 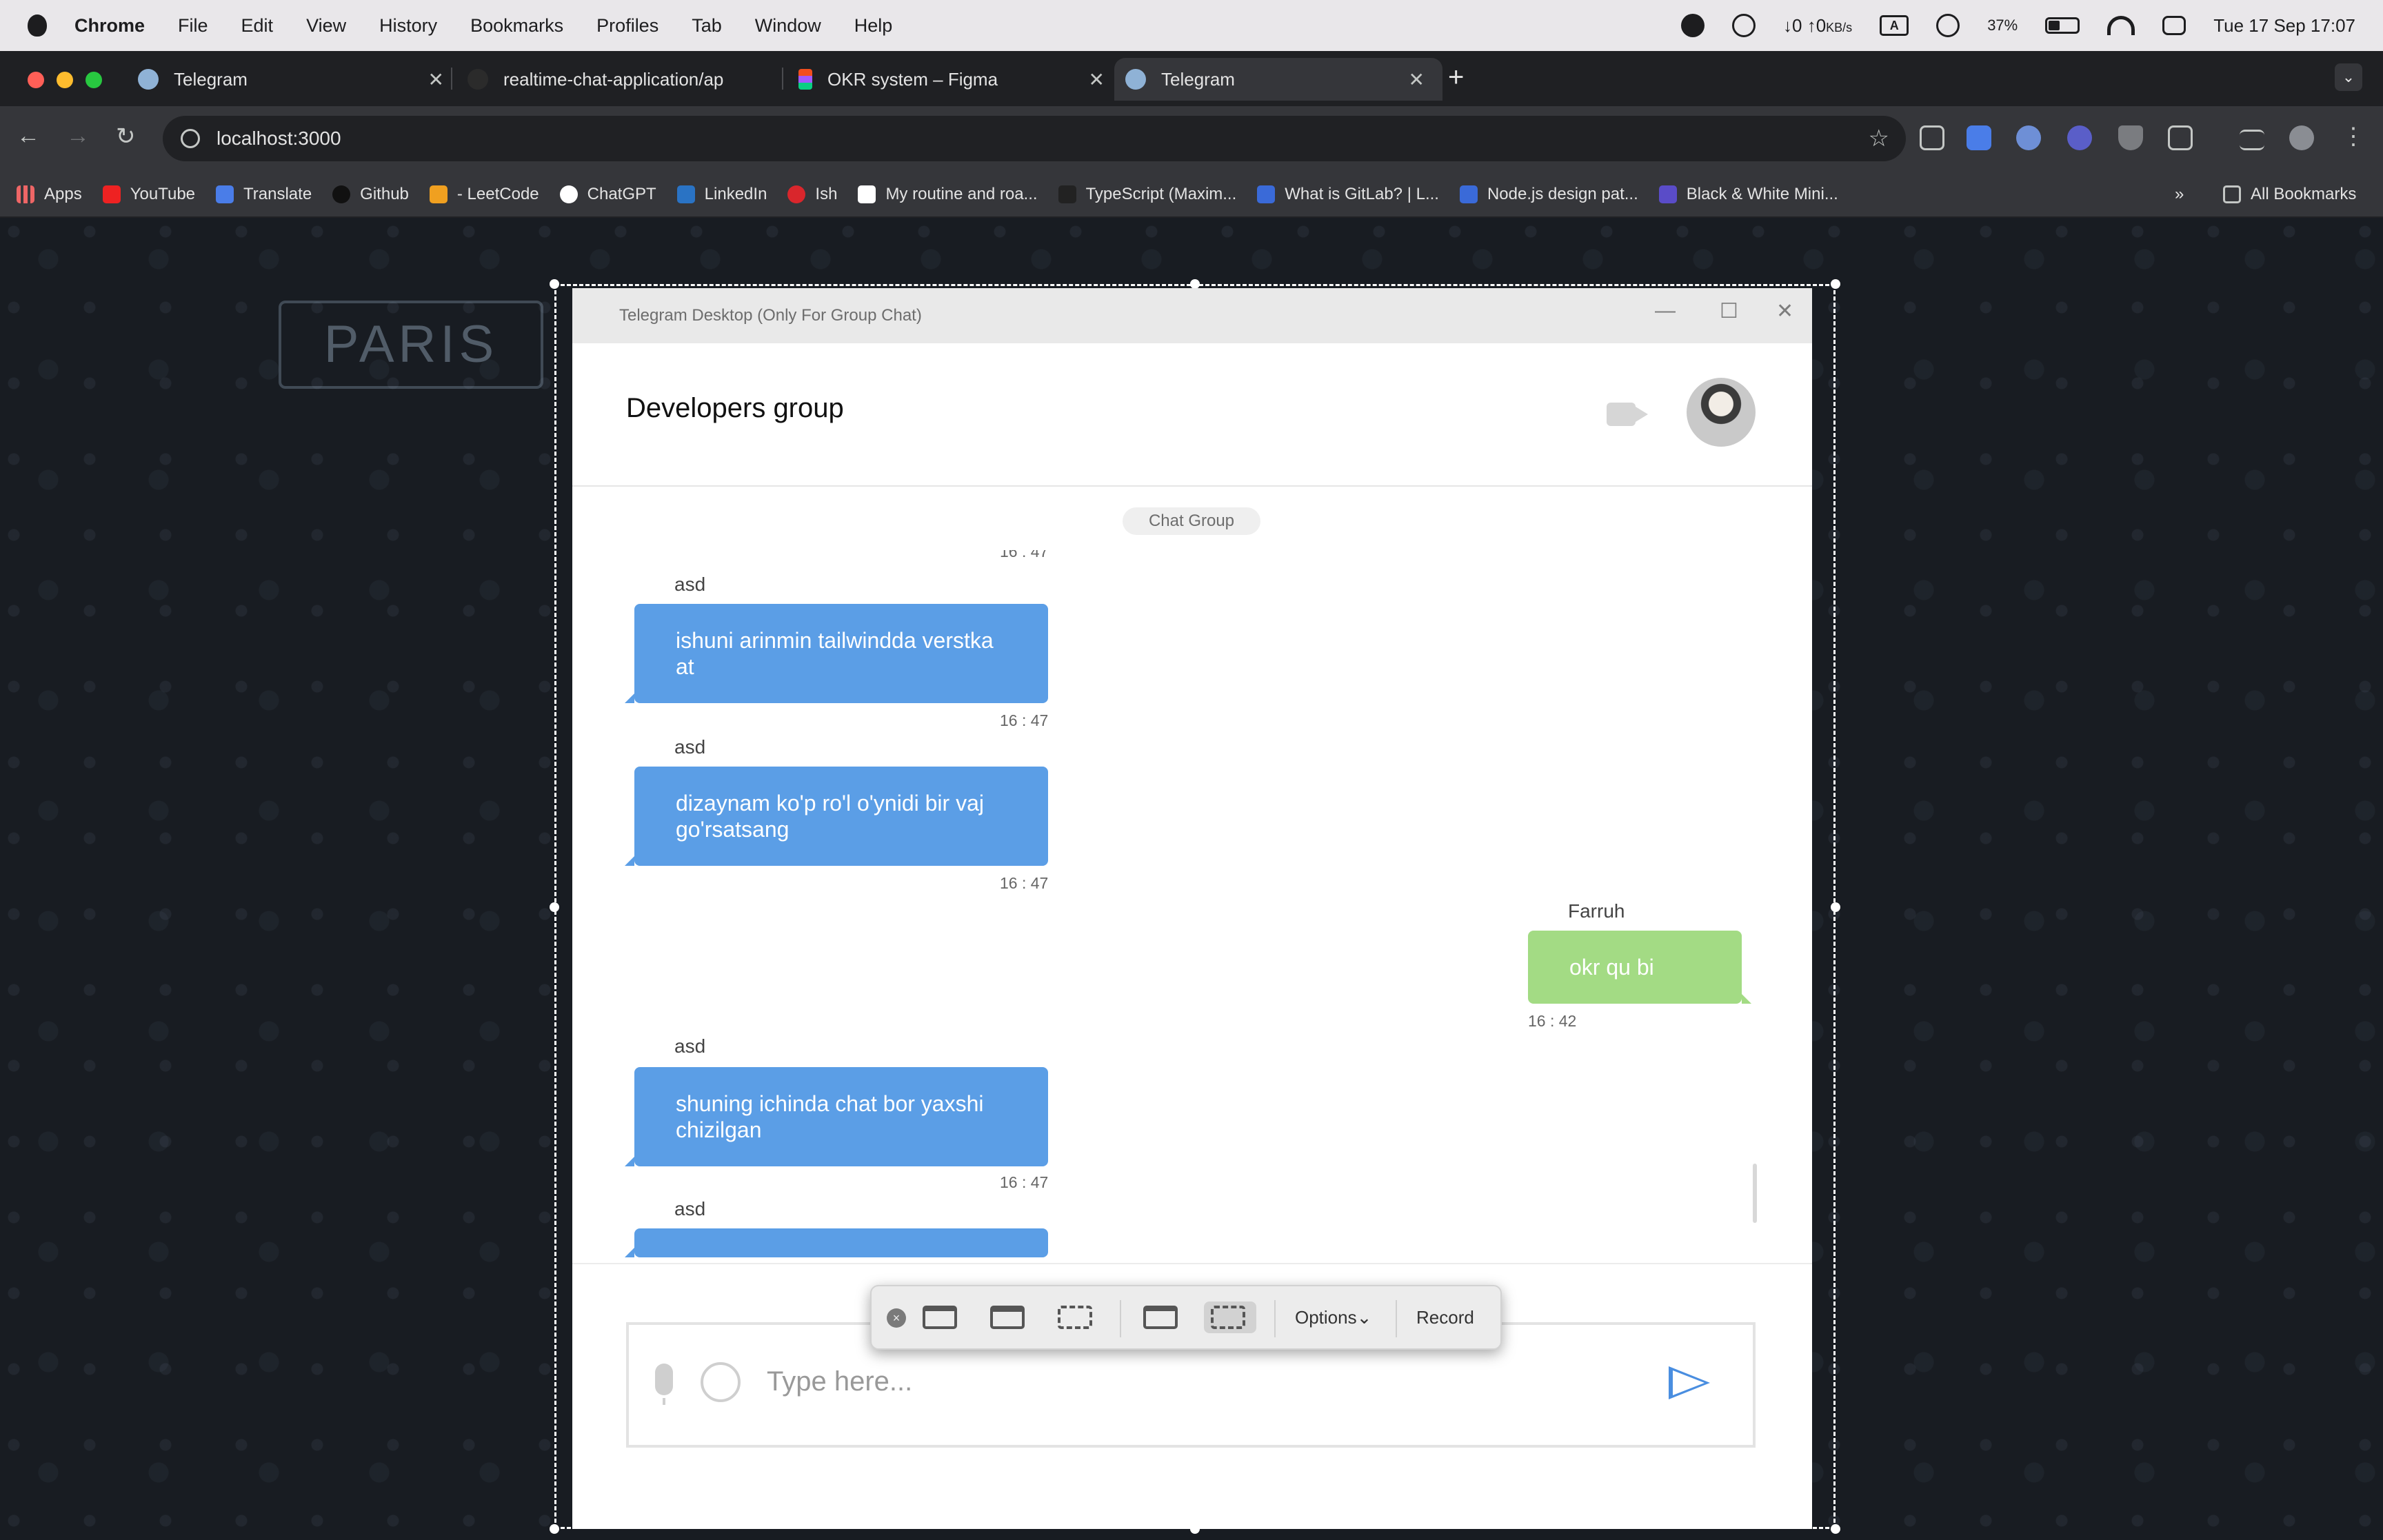 I want to click on menu-profiles: Profiles, so click(x=627, y=26).